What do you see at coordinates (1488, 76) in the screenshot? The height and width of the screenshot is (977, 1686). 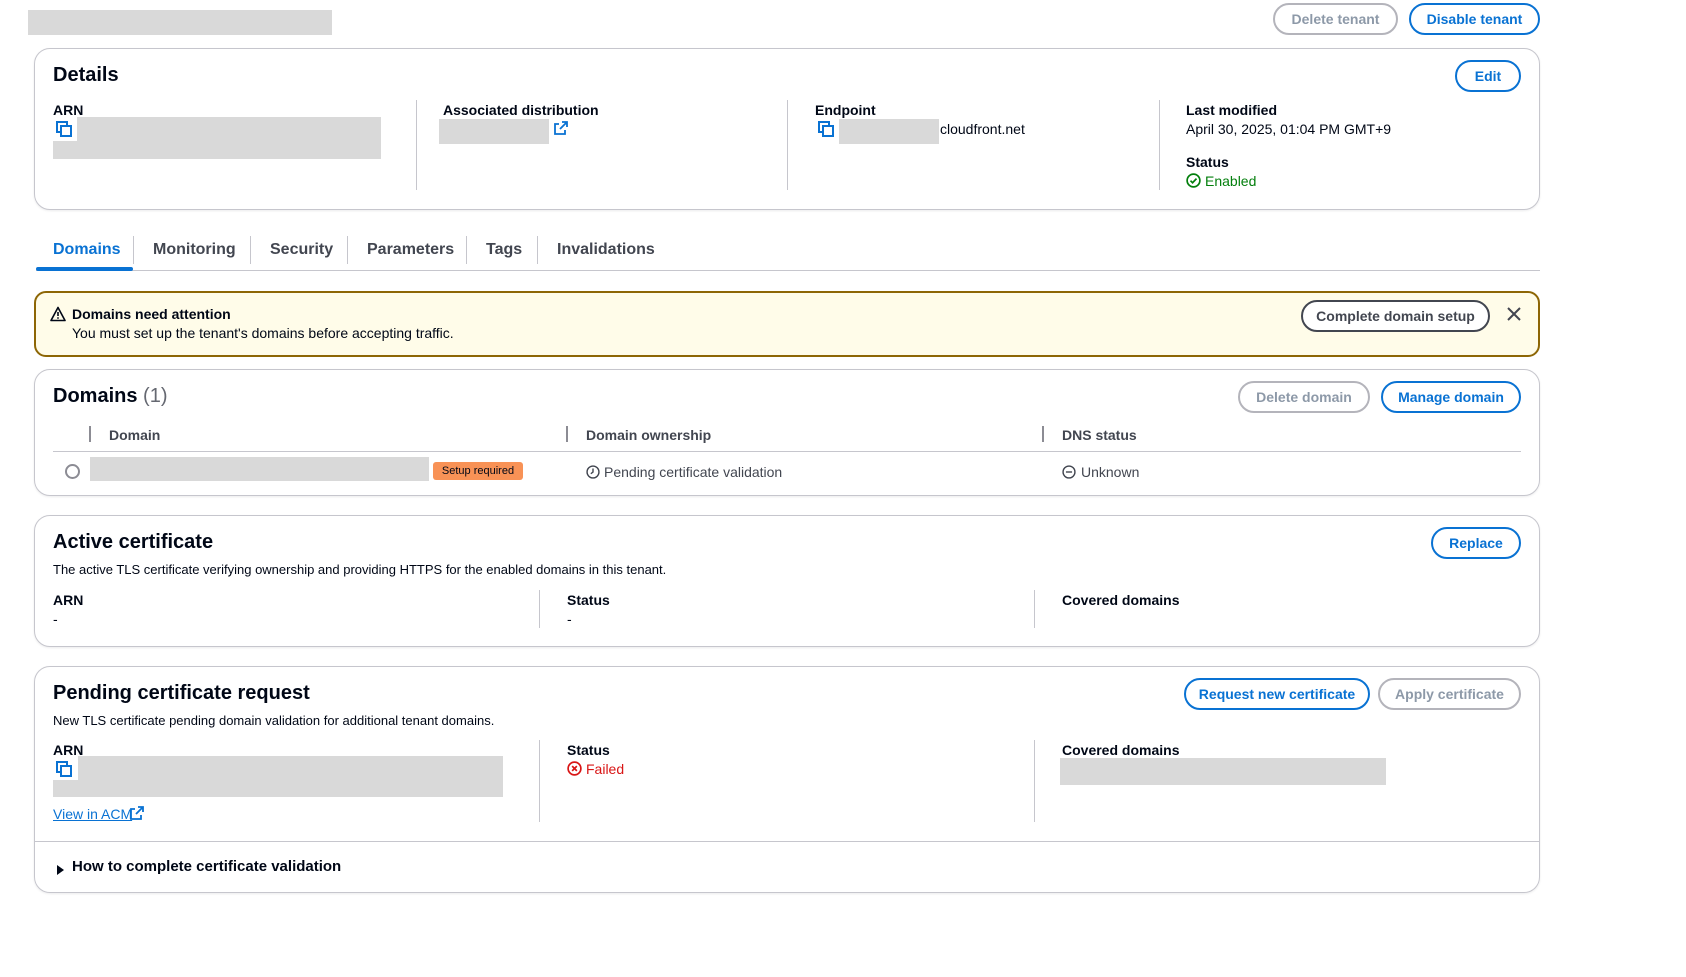 I see `edit-button: Edit` at bounding box center [1488, 76].